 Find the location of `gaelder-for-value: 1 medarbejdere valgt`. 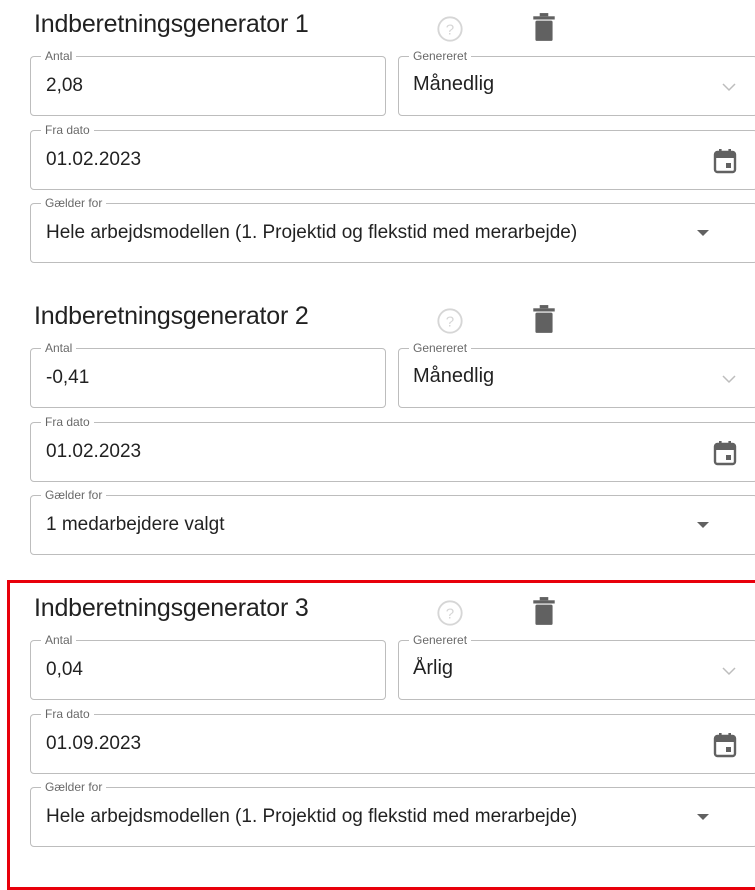

gaelder-for-value: 1 medarbejdere valgt is located at coordinates (135, 524).